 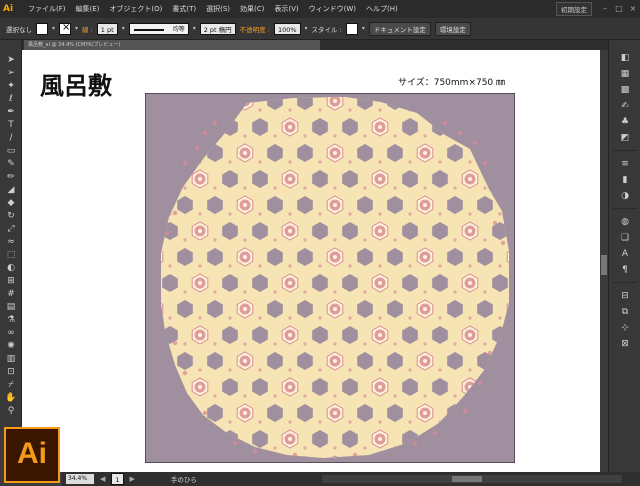 I want to click on rotate-tool-icon: ↻, so click(x=11, y=216).